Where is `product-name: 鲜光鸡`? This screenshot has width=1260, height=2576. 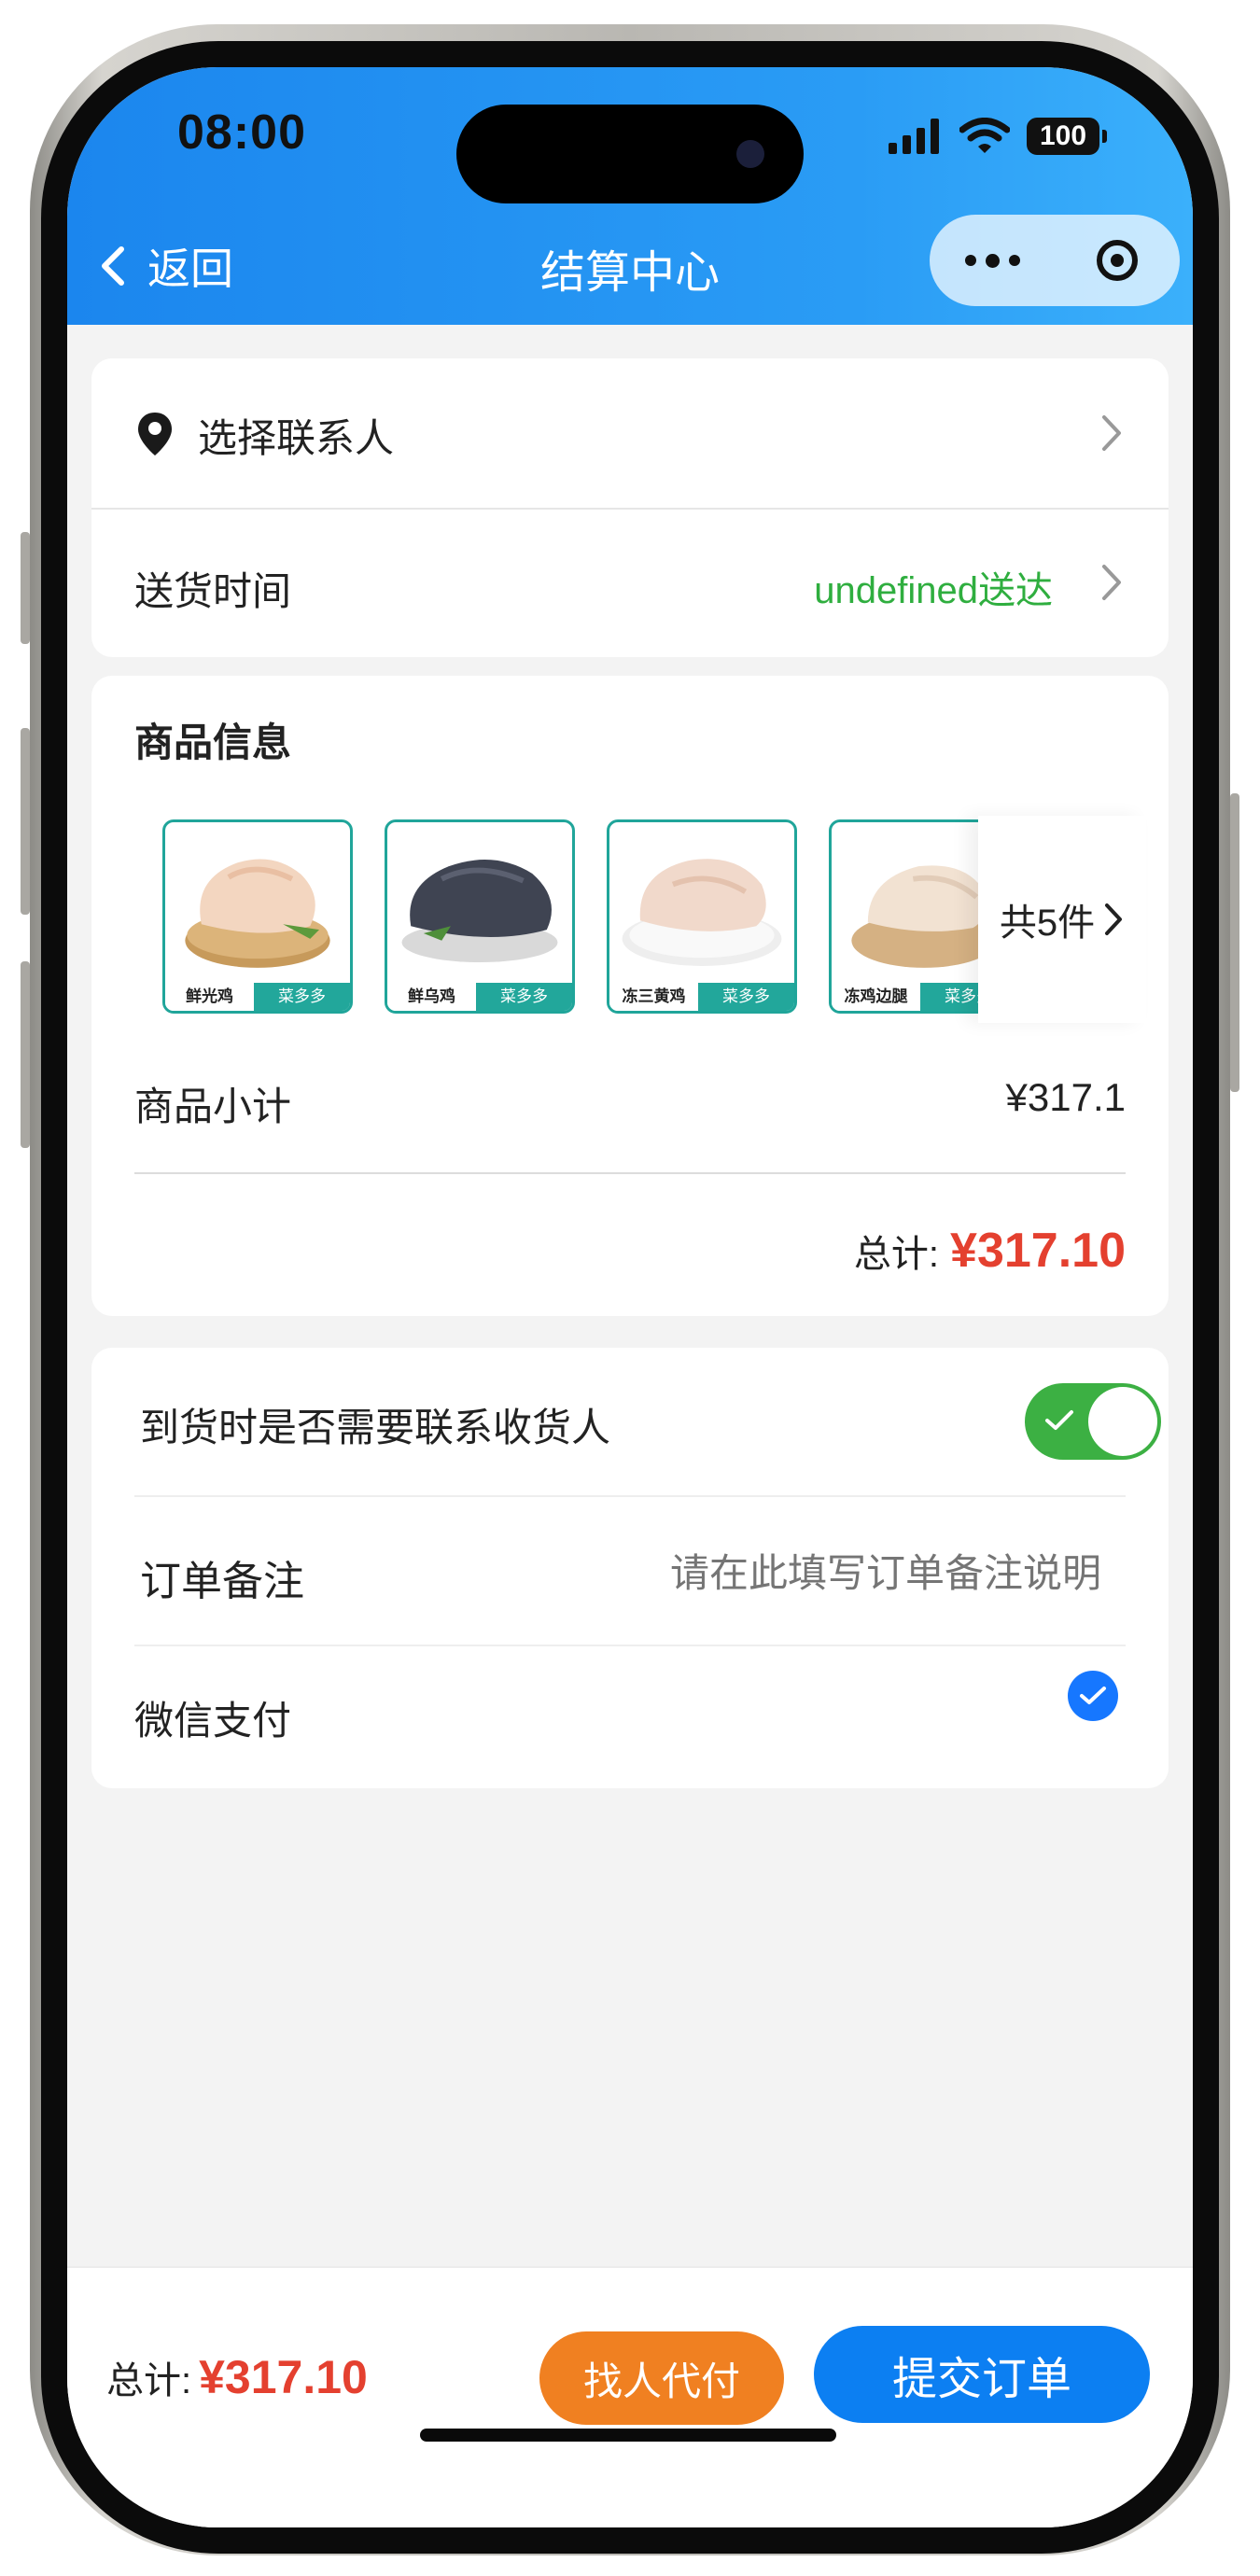 product-name: 鲜光鸡 is located at coordinates (210, 997).